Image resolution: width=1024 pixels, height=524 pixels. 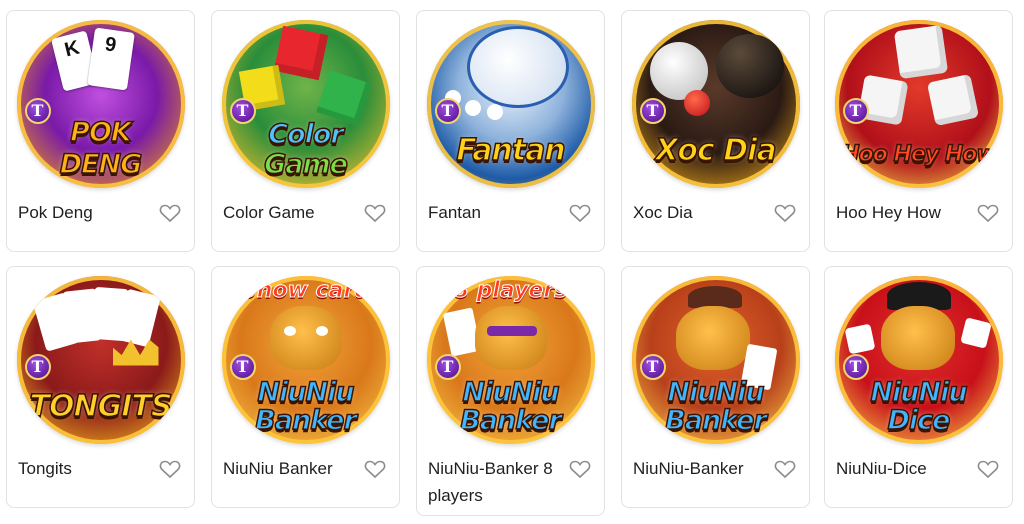 I want to click on fantan-logo-icon: Fantan T, so click(x=510, y=103).